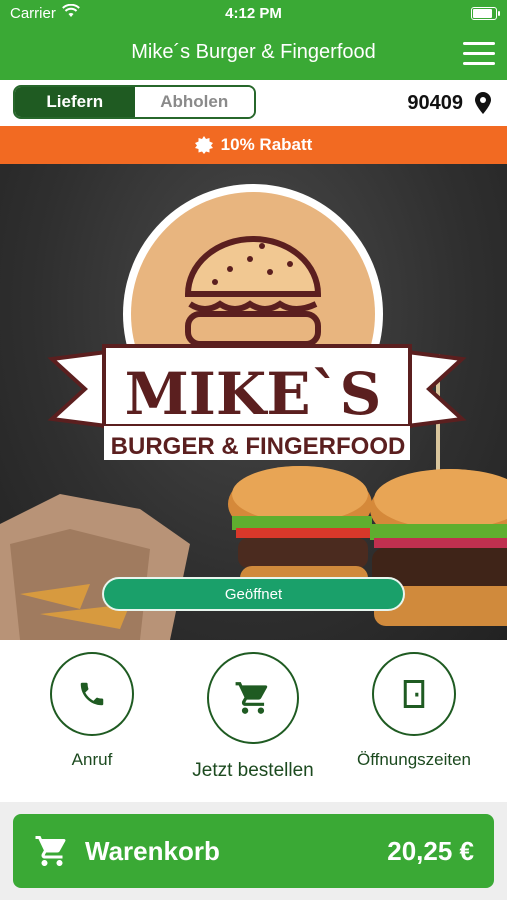 Image resolution: width=507 pixels, height=900 pixels. What do you see at coordinates (430, 851) in the screenshot?
I see `cart-total: 20,25 €` at bounding box center [430, 851].